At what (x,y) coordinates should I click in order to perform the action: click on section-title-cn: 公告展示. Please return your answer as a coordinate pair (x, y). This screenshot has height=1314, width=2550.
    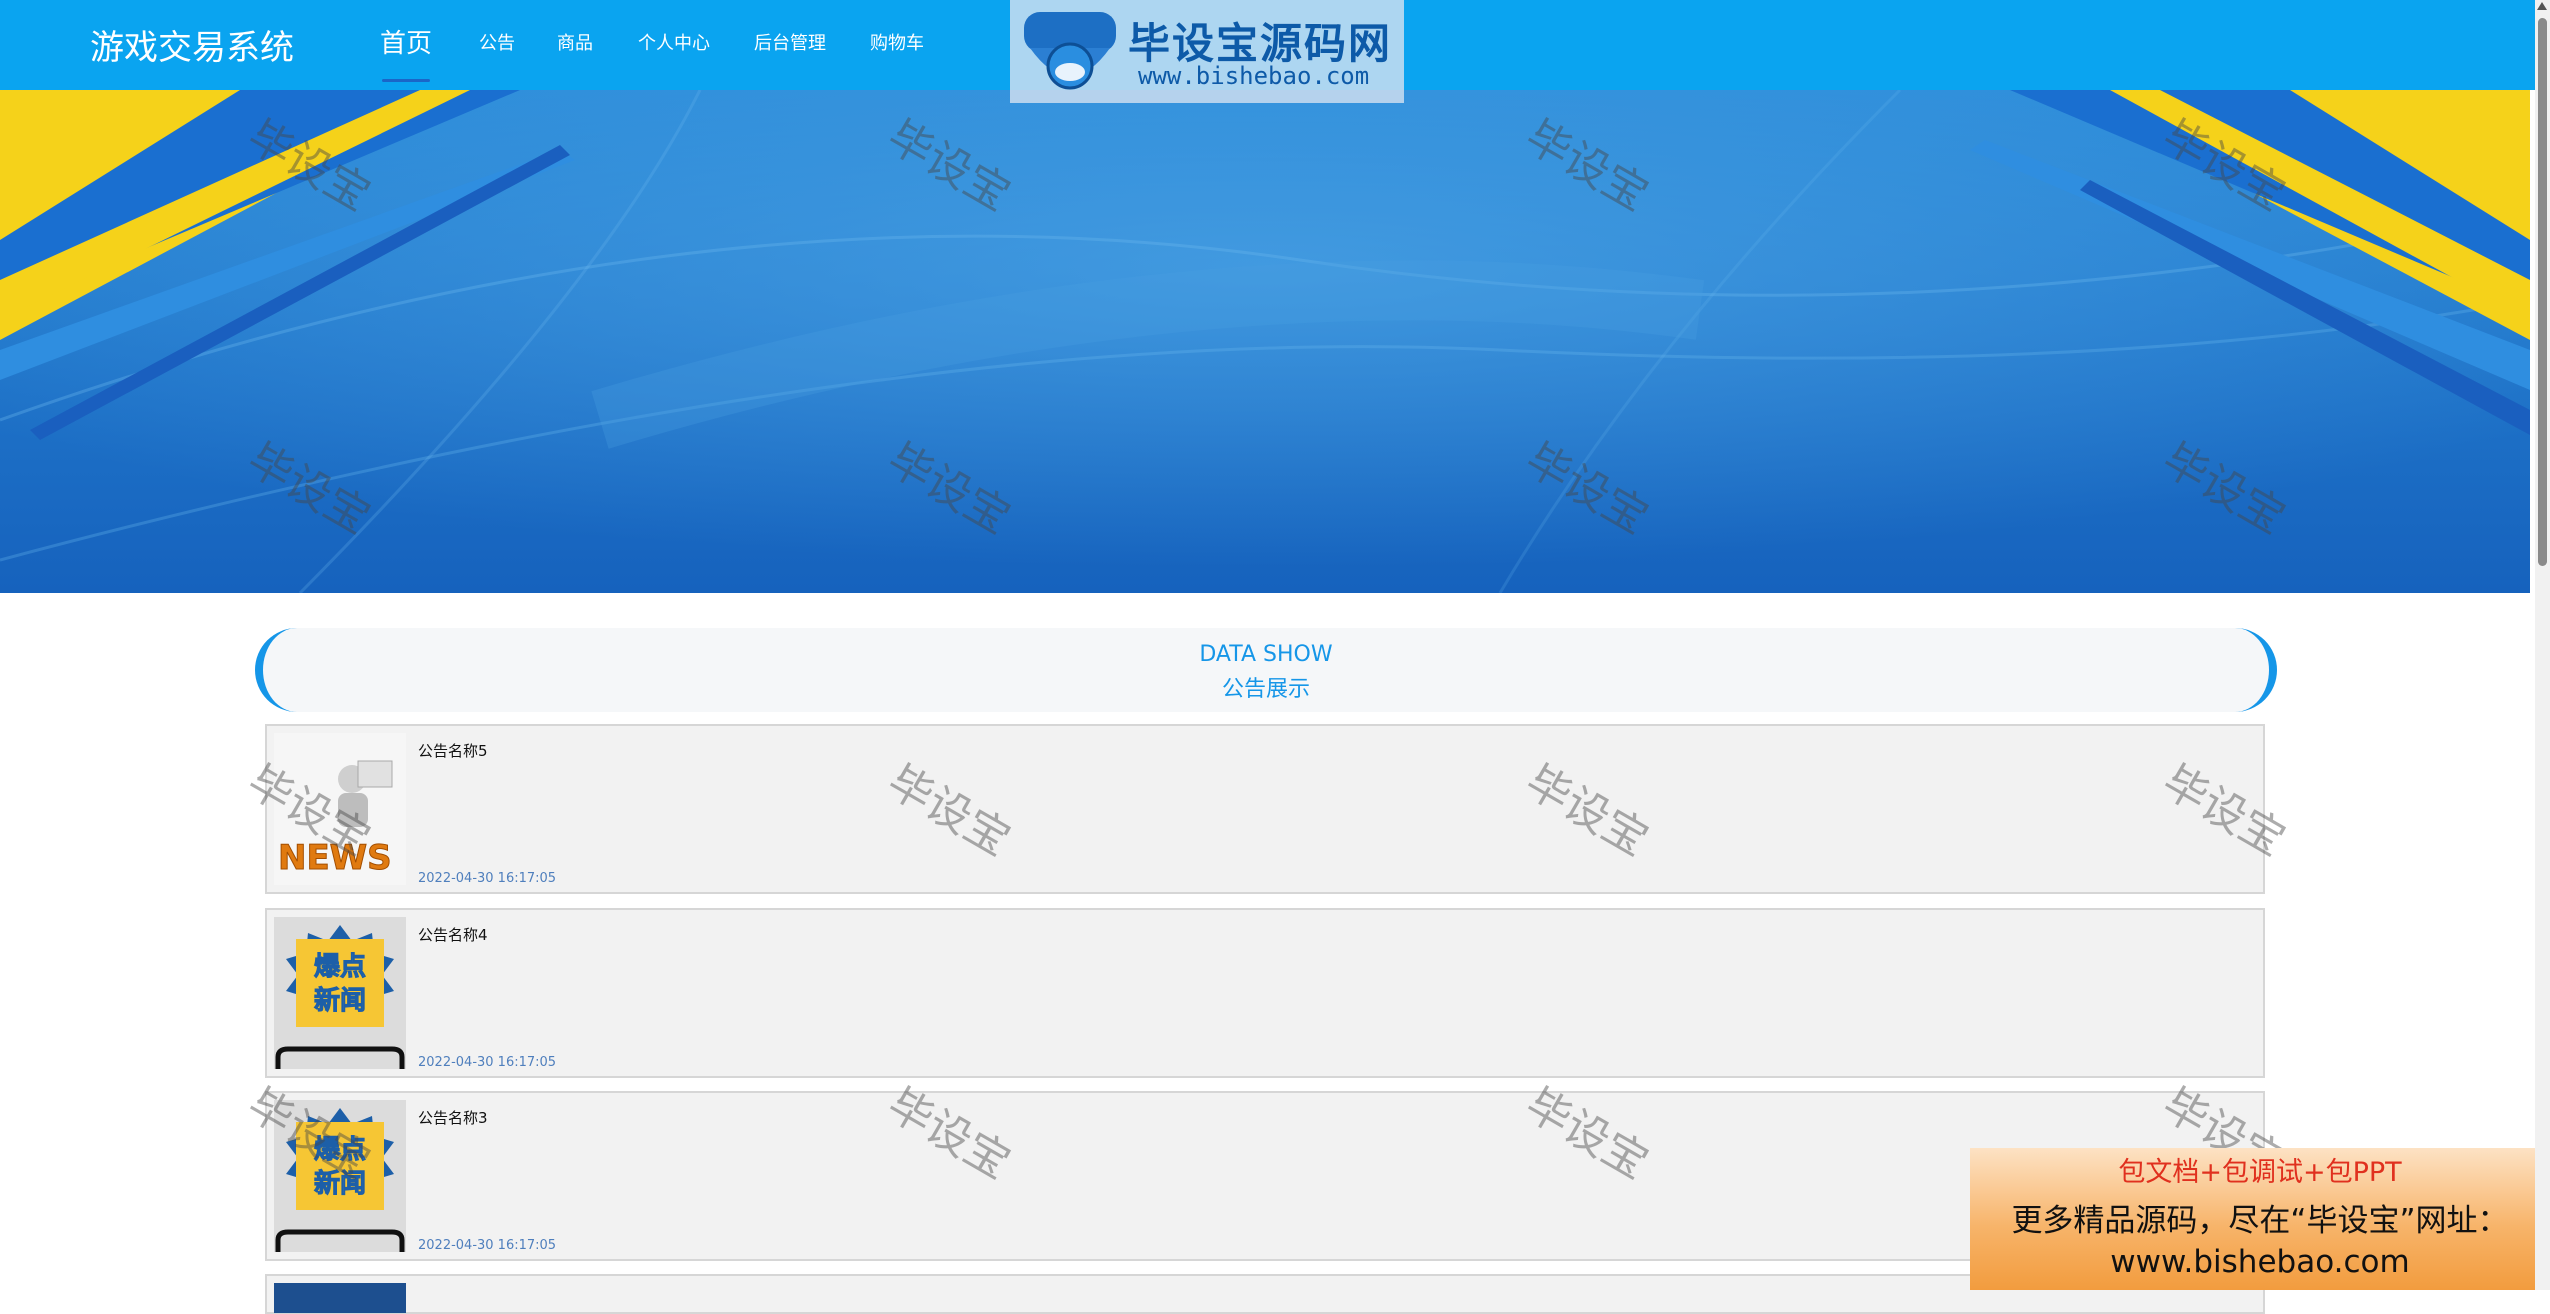
    Looking at the image, I should click on (1265, 689).